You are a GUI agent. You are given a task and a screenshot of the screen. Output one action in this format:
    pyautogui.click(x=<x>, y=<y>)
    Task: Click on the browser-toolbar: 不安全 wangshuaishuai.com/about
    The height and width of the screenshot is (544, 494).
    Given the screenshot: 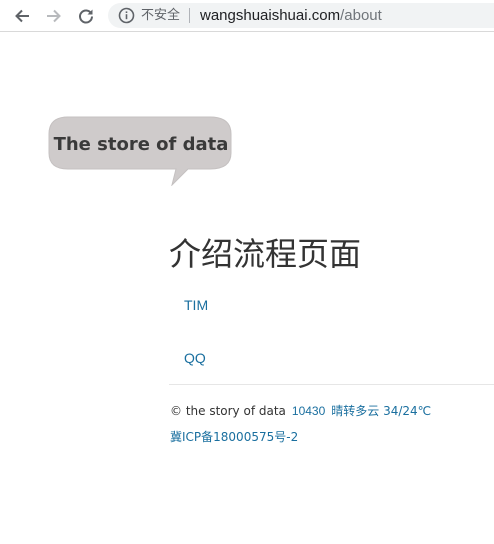 What is the action you would take?
    pyautogui.click(x=247, y=16)
    